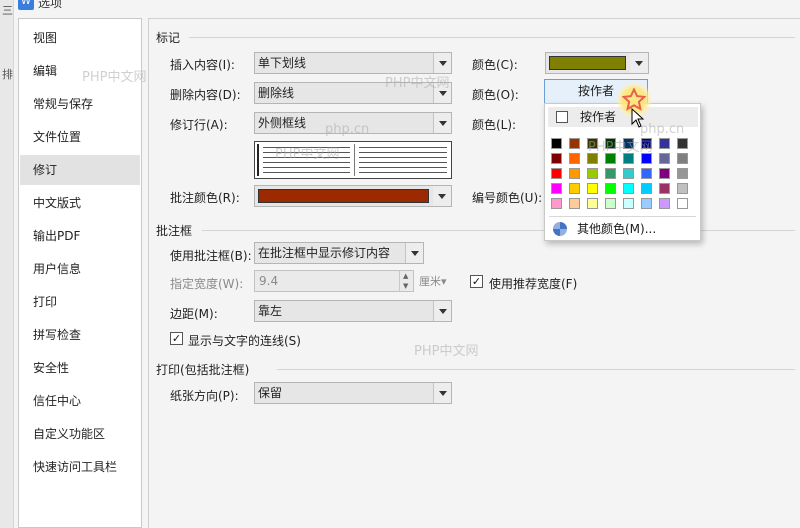 This screenshot has height=528, width=800. What do you see at coordinates (80, 236) in the screenshot?
I see `sidebar-item-export-pdf: 输出PDF` at bounding box center [80, 236].